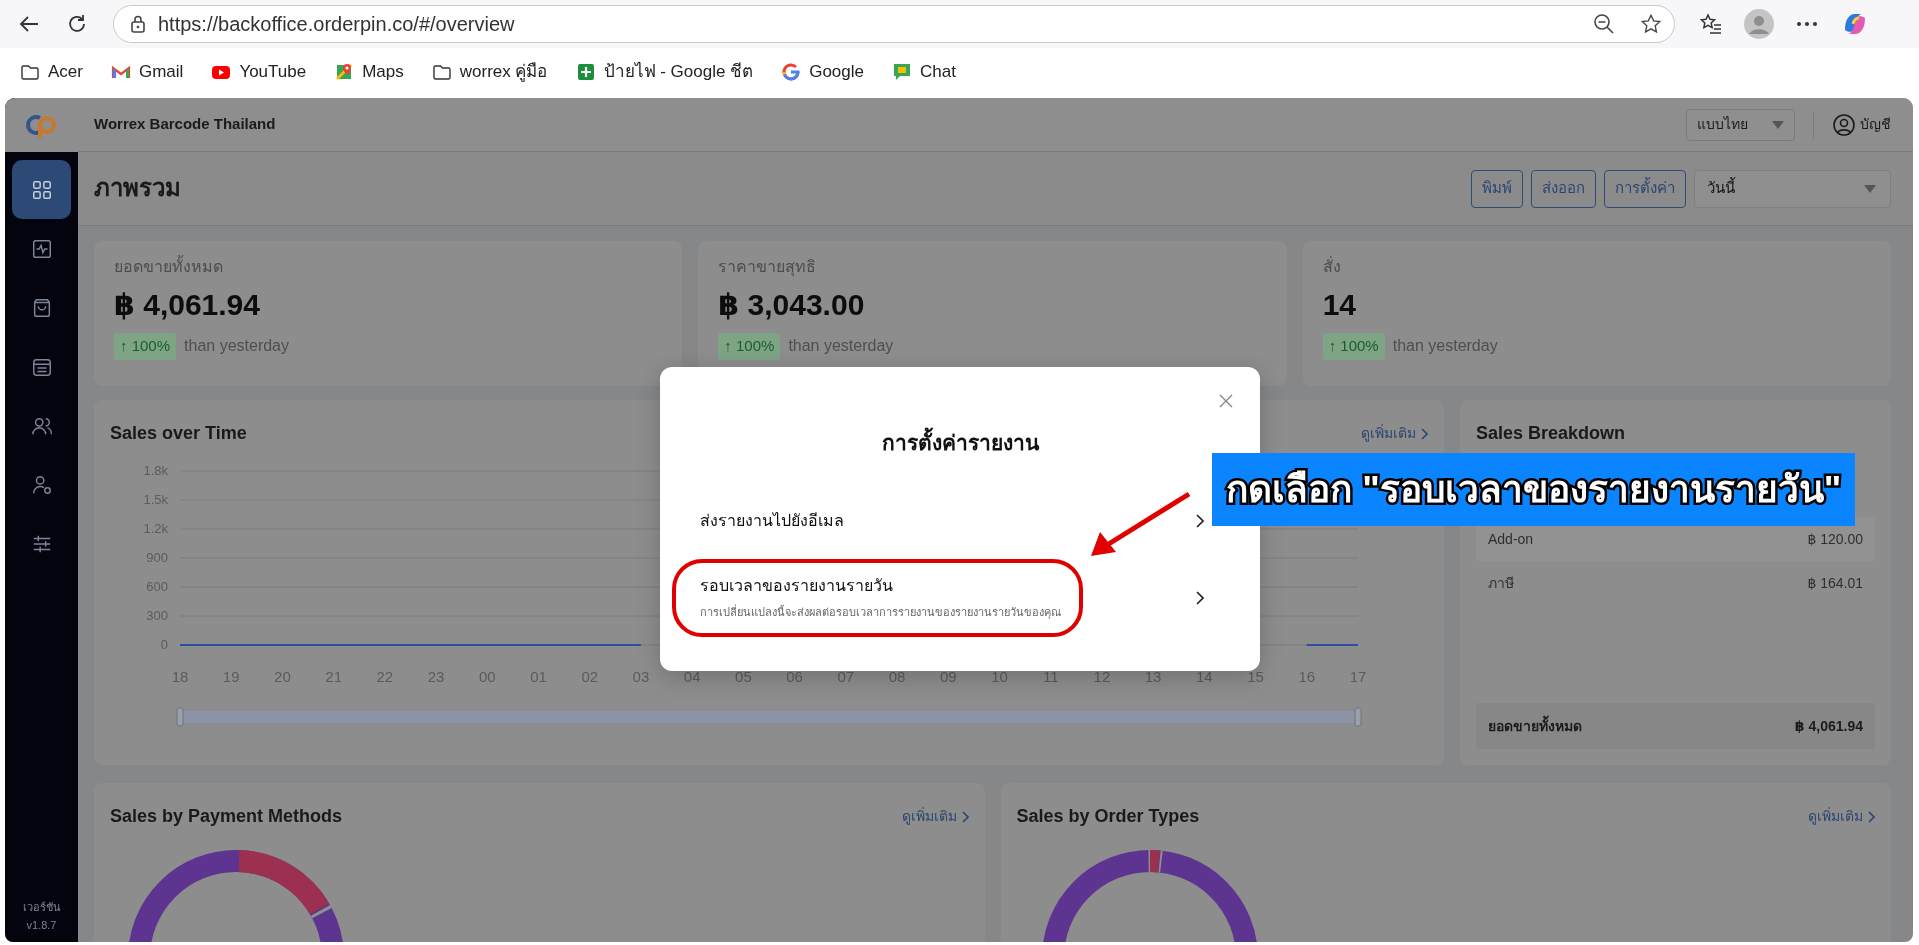 The width and height of the screenshot is (1919, 945). I want to click on activity-icon, so click(41, 248).